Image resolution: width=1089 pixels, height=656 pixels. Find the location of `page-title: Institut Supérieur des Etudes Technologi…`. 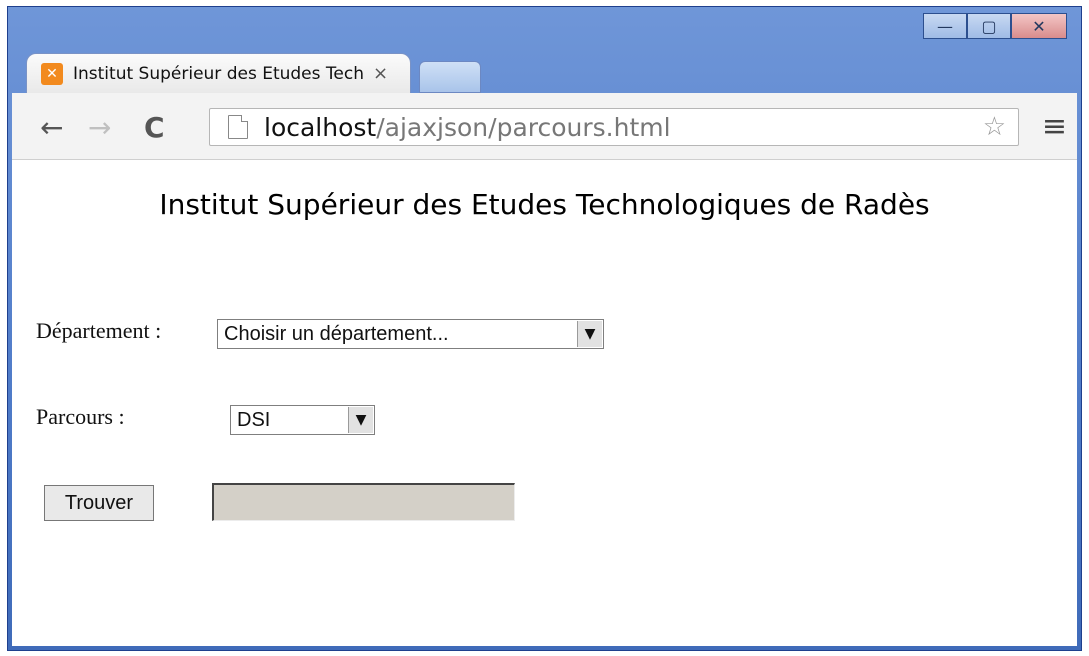

page-title: Institut Supérieur des Etudes Technologi… is located at coordinates (544, 204).